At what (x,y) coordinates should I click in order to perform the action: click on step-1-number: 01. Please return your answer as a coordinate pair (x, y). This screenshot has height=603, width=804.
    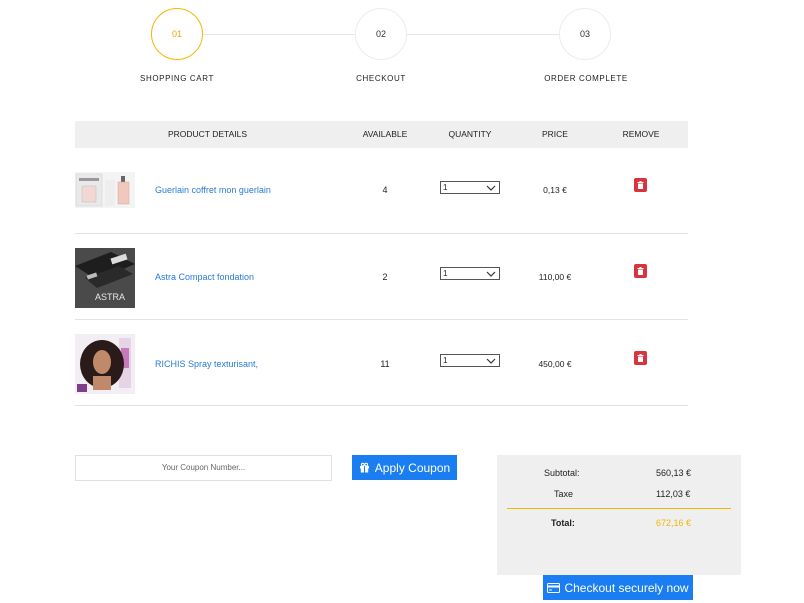
    Looking at the image, I should click on (176, 34).